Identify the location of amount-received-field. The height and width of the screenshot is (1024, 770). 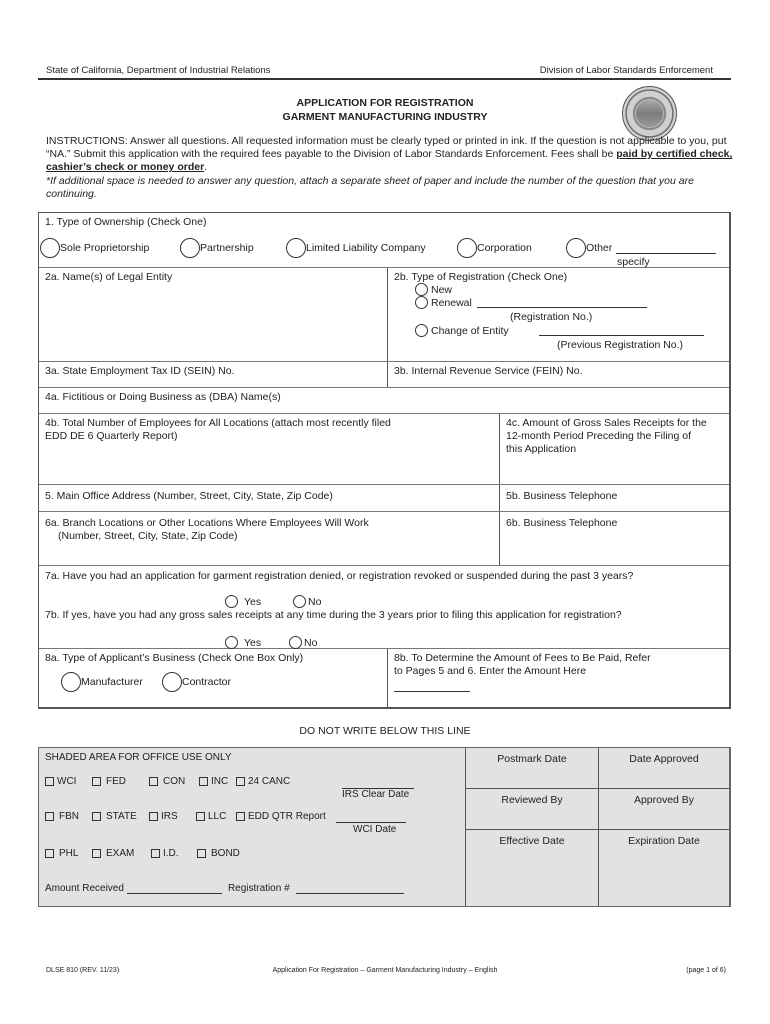
(174, 888).